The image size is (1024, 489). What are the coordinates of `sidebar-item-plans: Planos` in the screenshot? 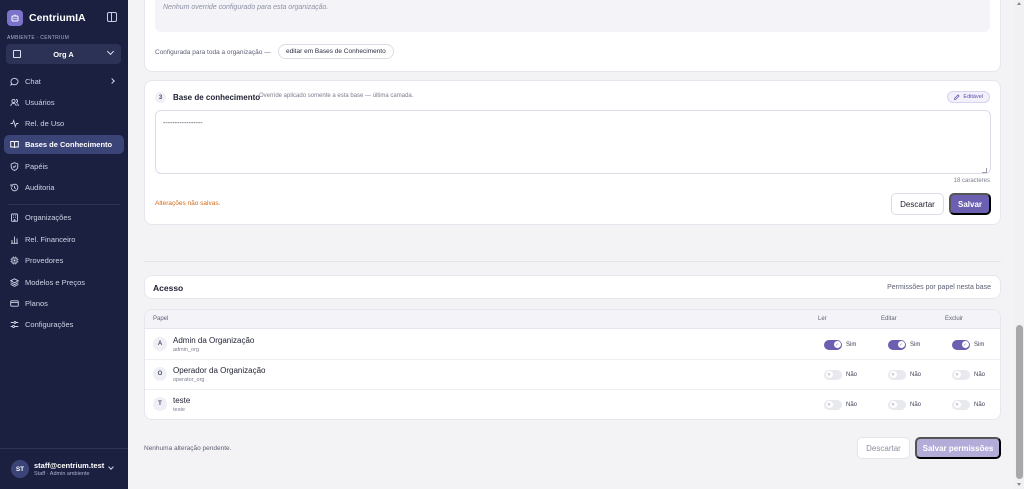 It's located at (64, 303).